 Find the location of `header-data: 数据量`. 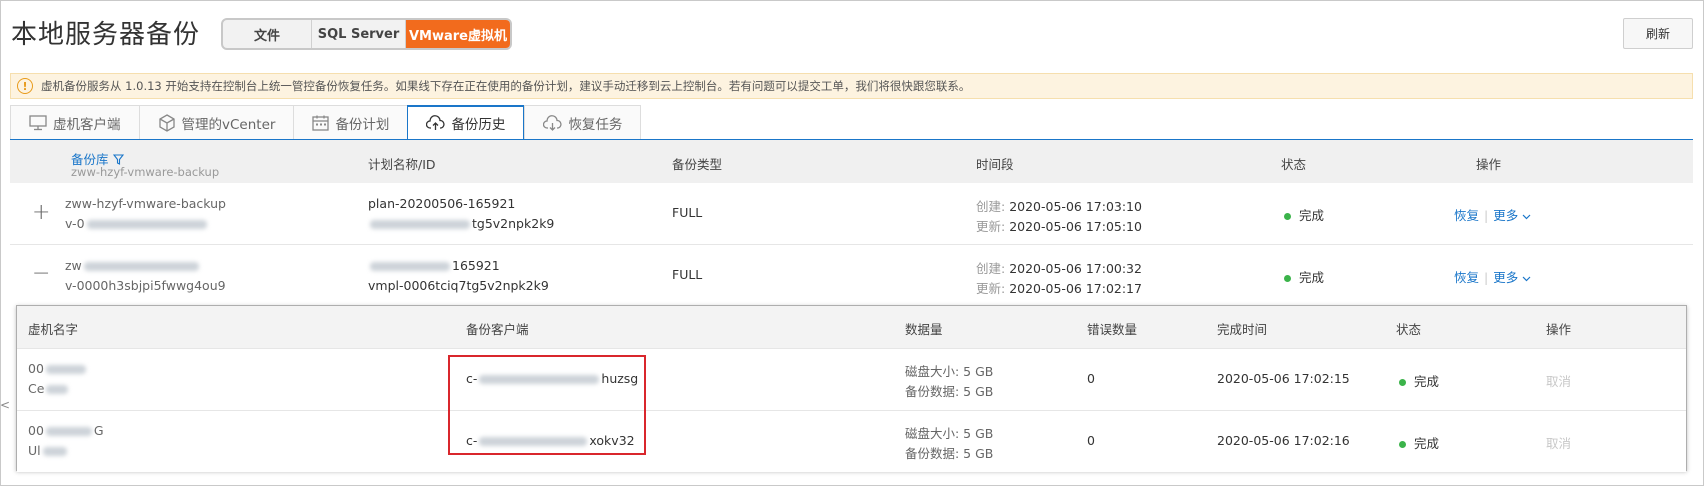

header-data: 数据量 is located at coordinates (924, 329).